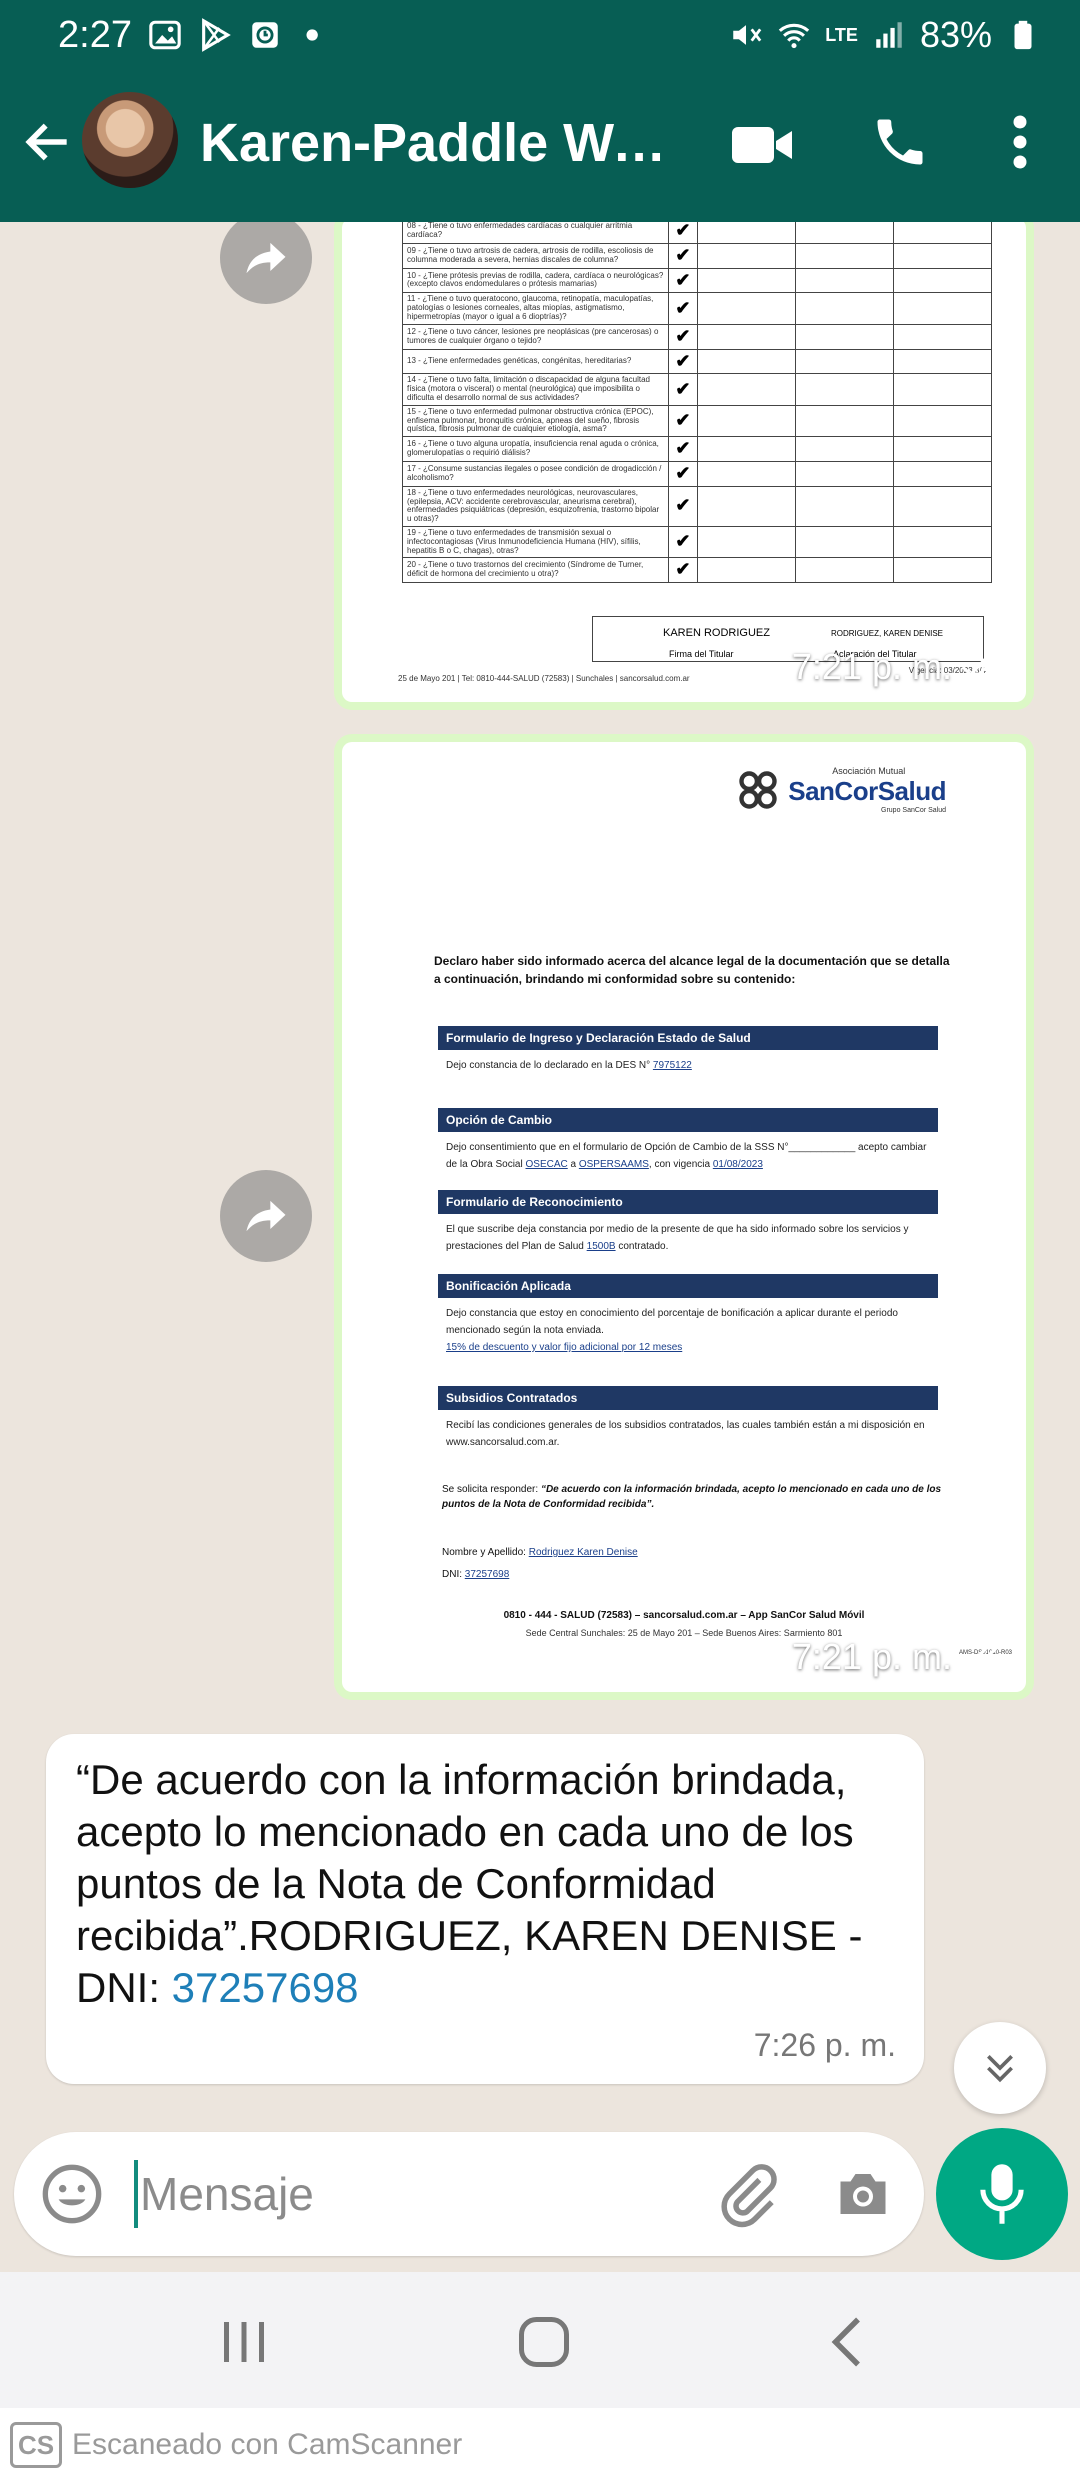 This screenshot has width=1080, height=2480. What do you see at coordinates (900, 142) in the screenshot?
I see `phone-icon` at bounding box center [900, 142].